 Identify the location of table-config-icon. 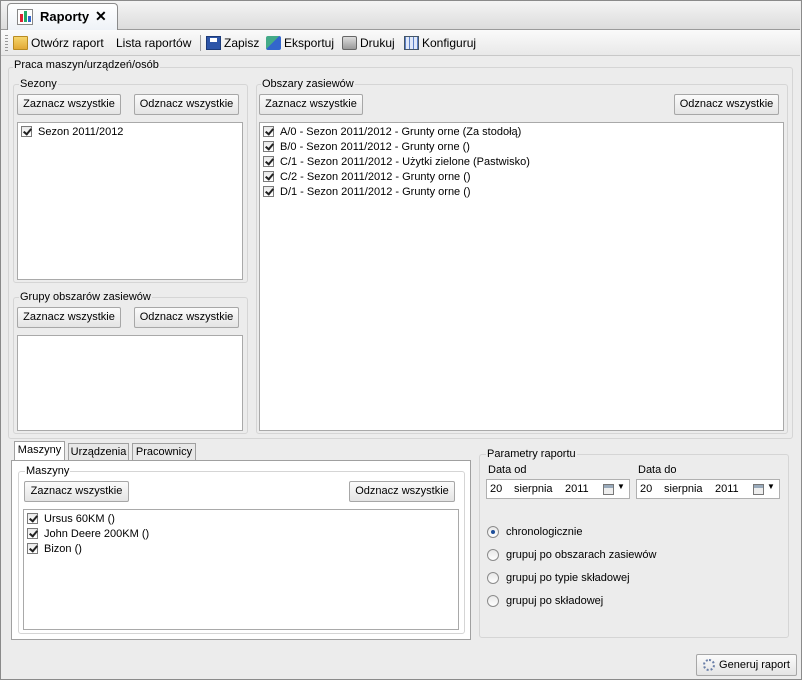
(411, 43).